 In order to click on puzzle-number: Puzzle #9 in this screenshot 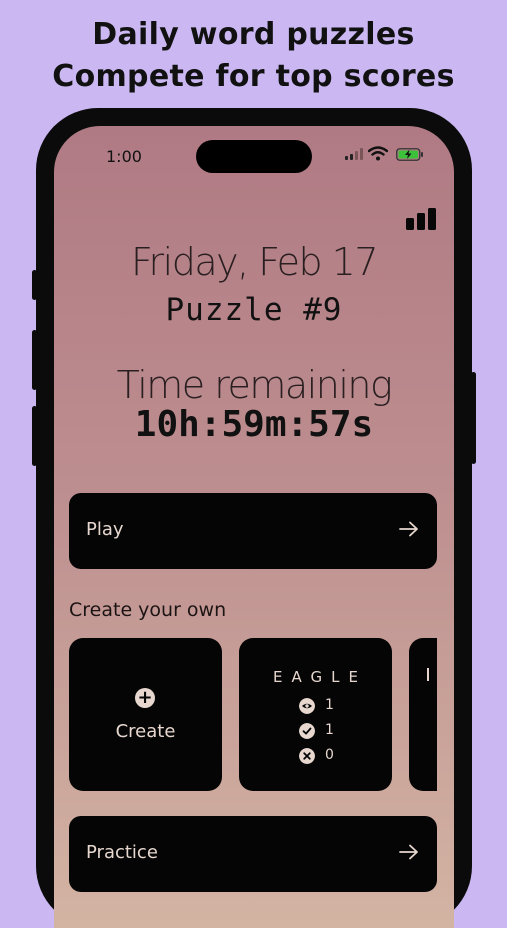, I will do `click(254, 310)`.